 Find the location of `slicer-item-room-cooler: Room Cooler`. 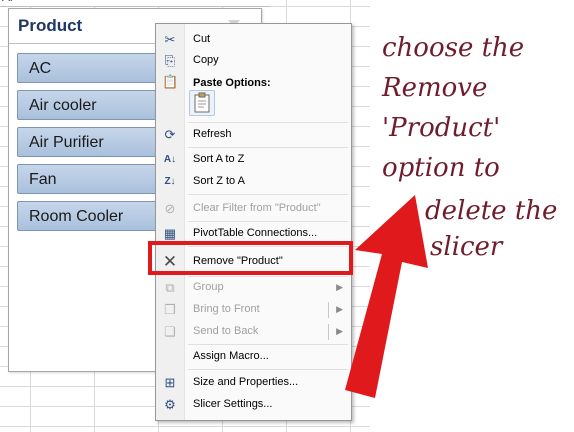

slicer-item-room-cooler: Room Cooler is located at coordinates (90, 216).